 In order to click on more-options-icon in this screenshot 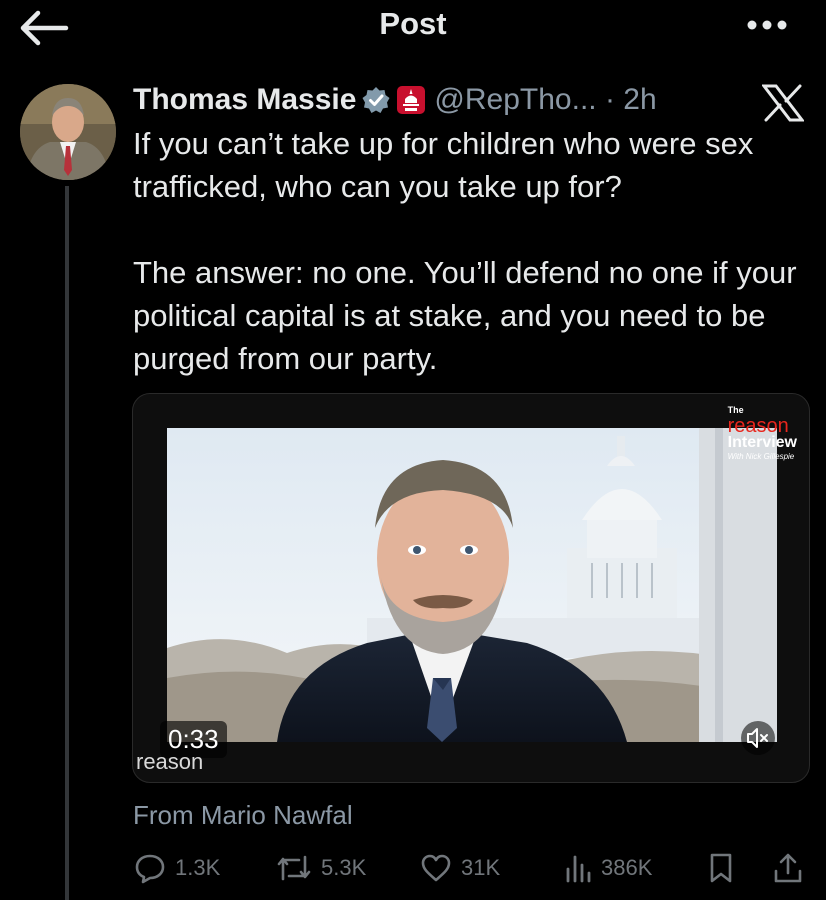, I will do `click(767, 25)`.